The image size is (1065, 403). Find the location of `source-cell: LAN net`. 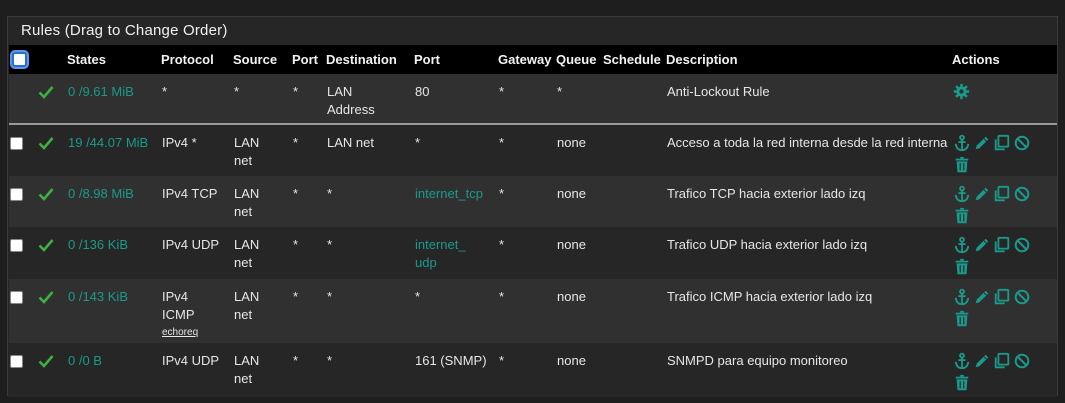

source-cell: LAN net is located at coordinates (262, 150).